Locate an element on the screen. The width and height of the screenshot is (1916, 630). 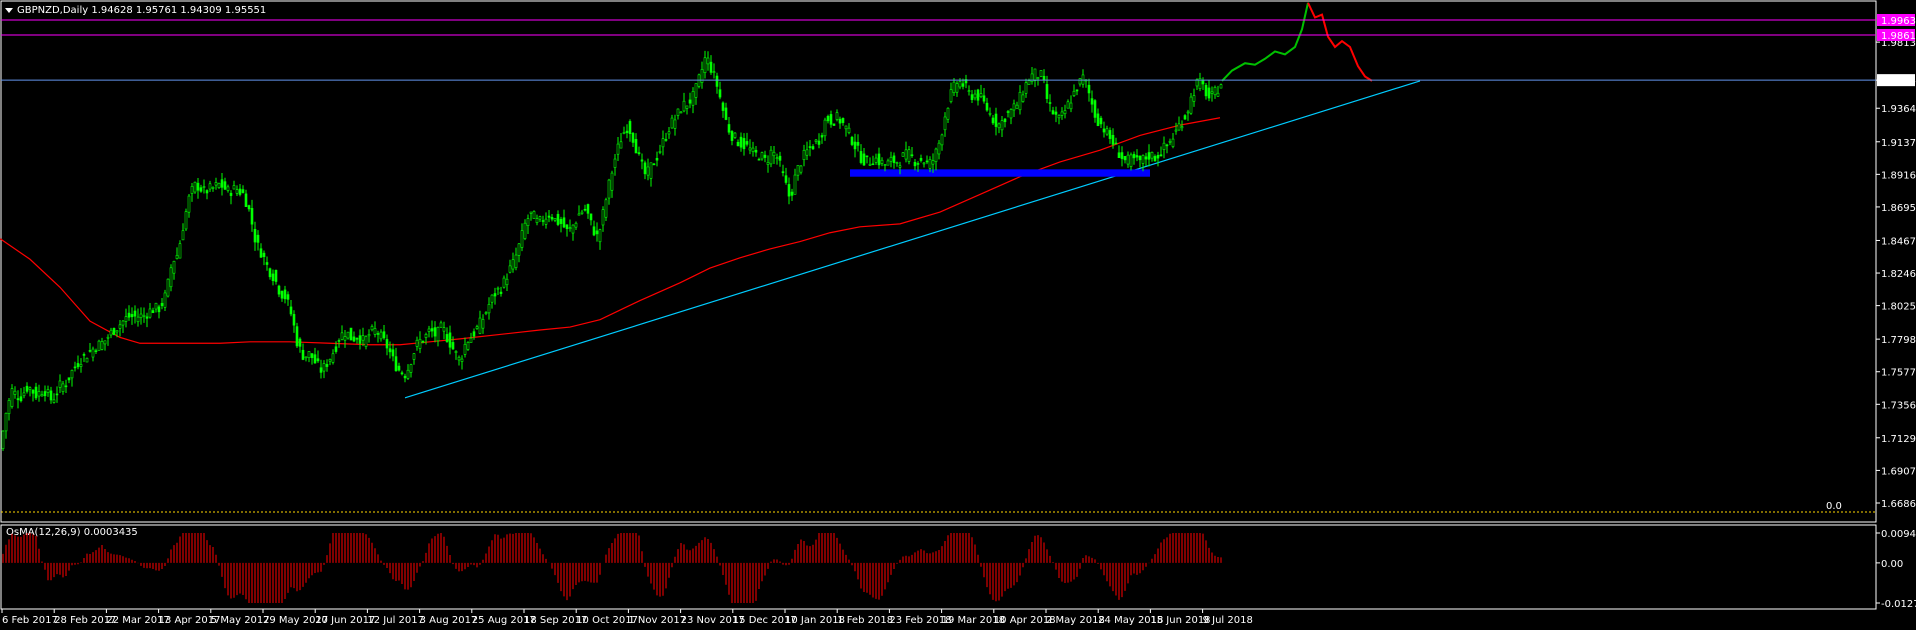
date-label: 1 Feb 2018 is located at coordinates (865, 620).